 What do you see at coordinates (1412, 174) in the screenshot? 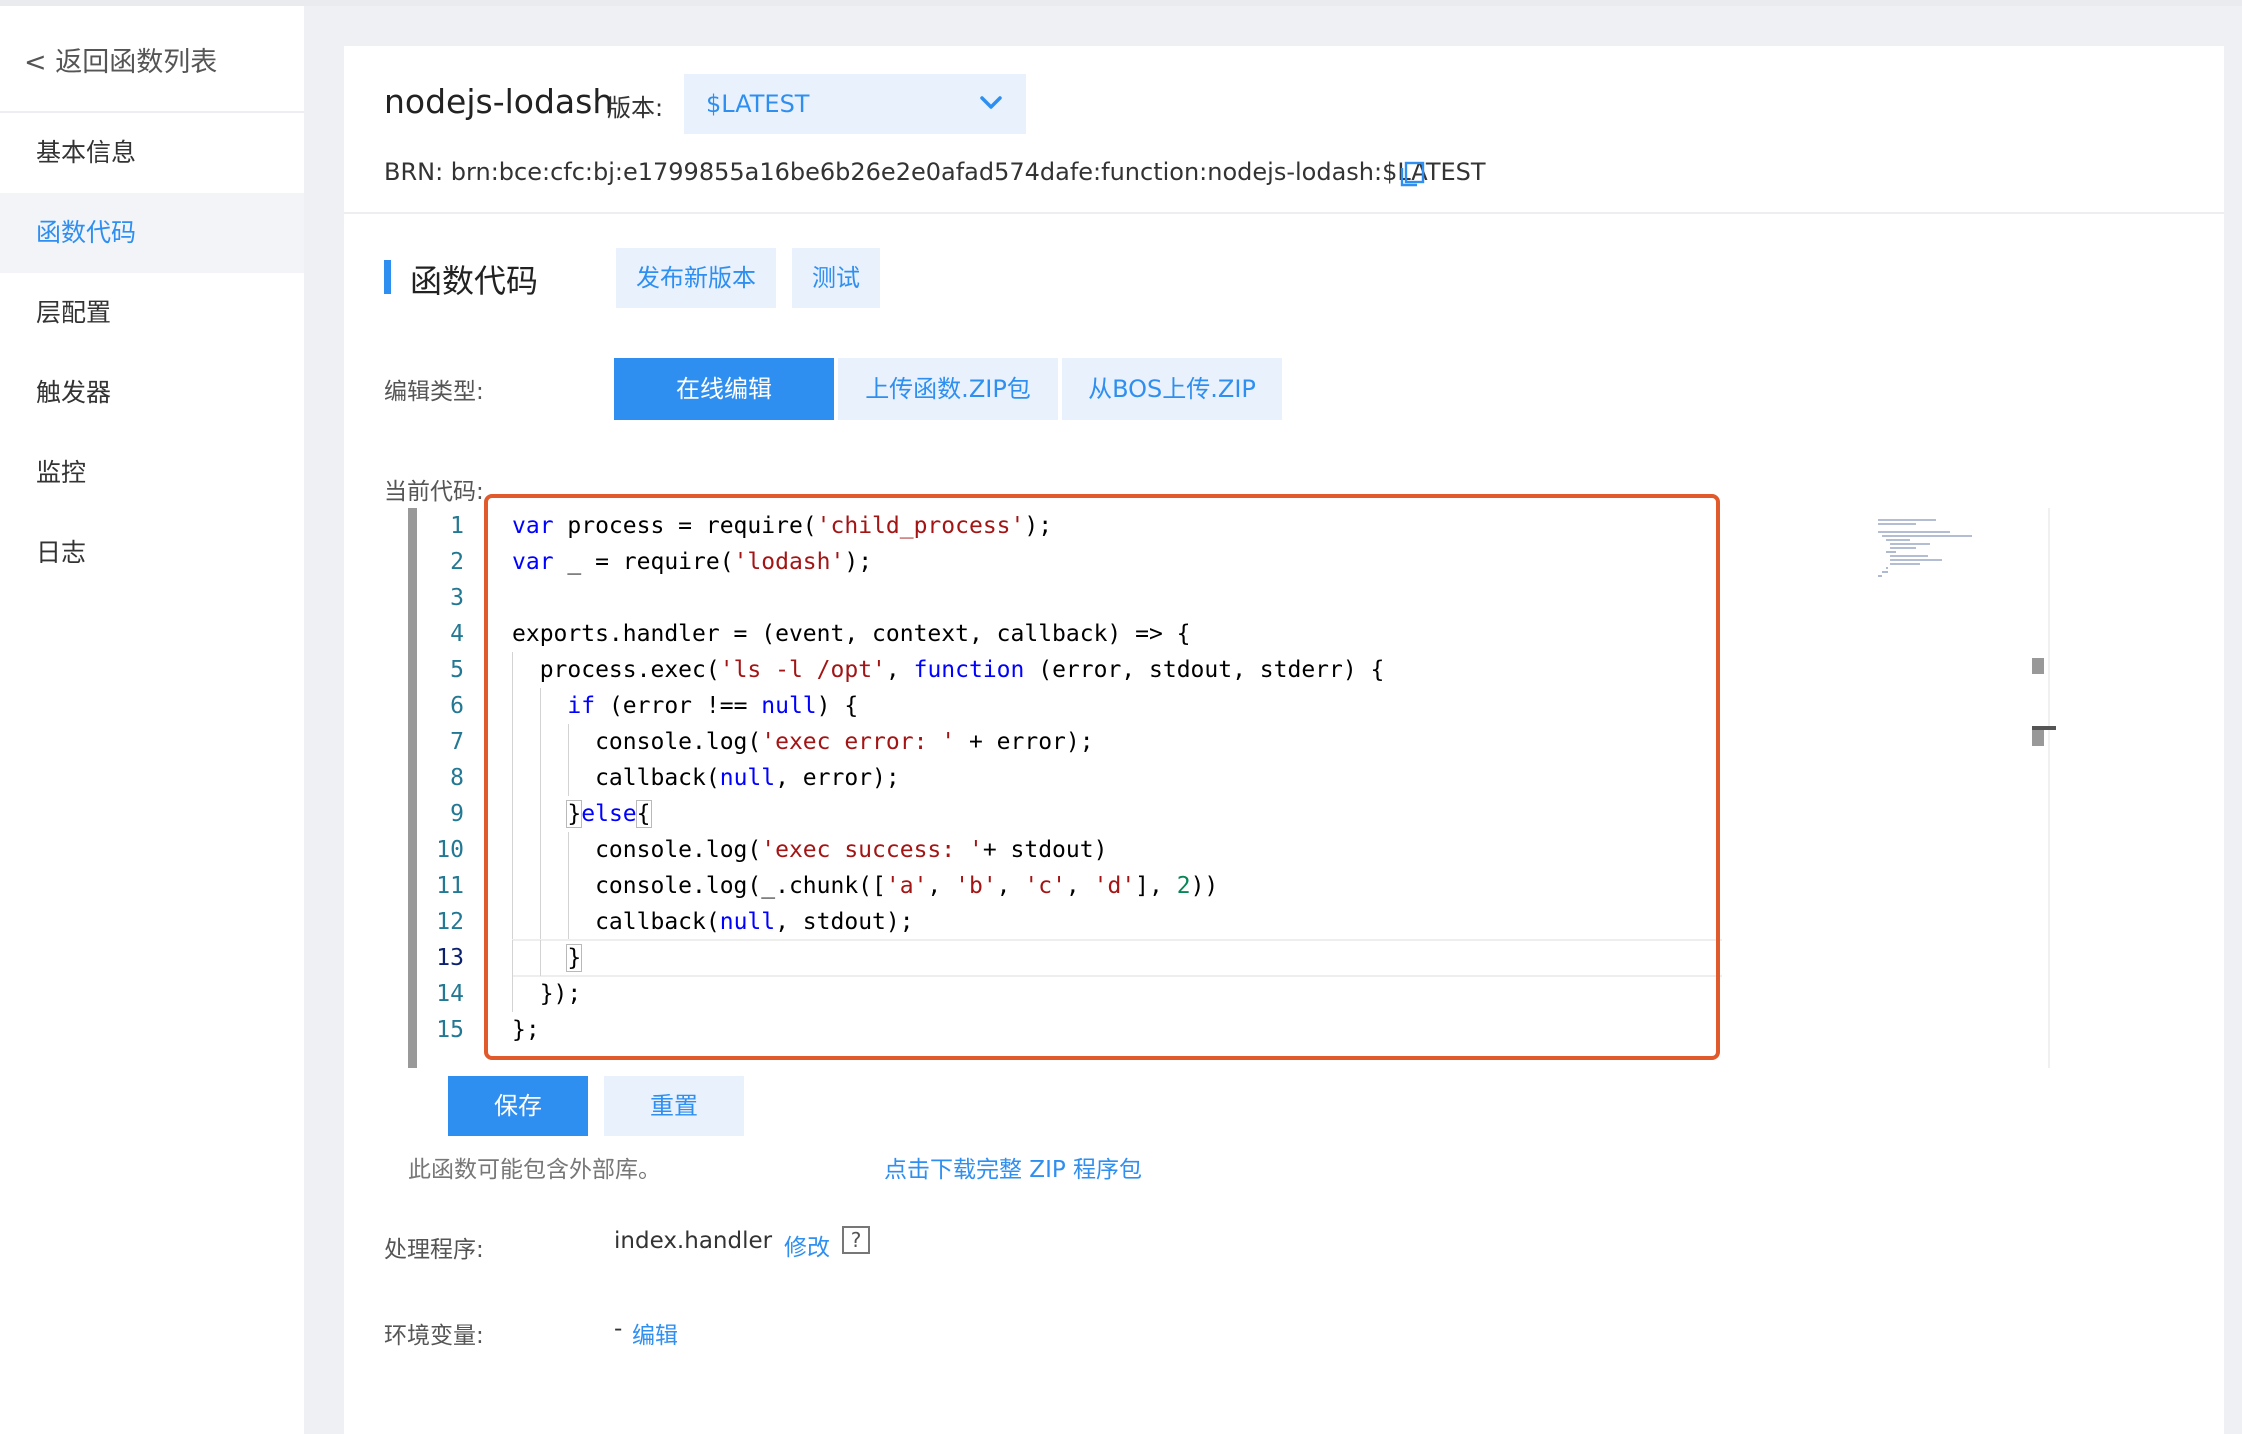
I see `copy-icon` at bounding box center [1412, 174].